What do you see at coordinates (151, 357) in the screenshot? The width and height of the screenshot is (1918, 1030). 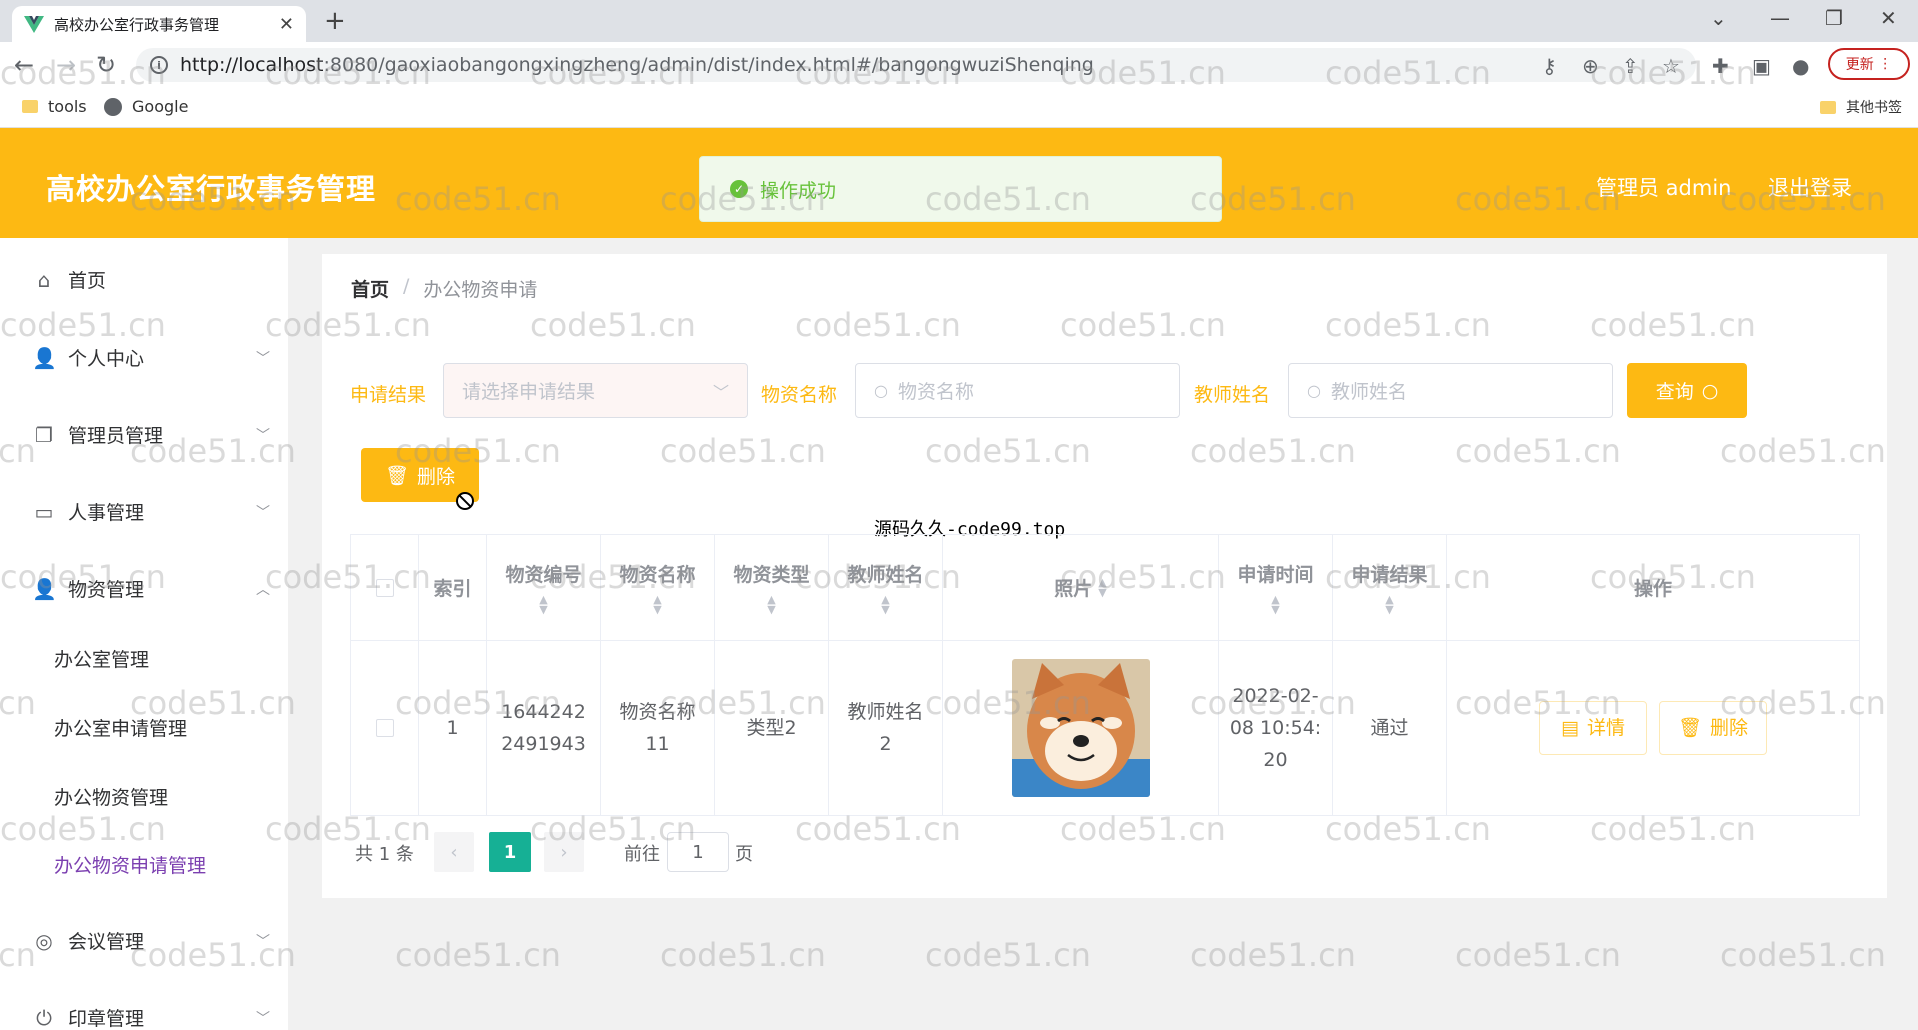 I see `sidebar-item-profile: 👤 个人中心 ﹀` at bounding box center [151, 357].